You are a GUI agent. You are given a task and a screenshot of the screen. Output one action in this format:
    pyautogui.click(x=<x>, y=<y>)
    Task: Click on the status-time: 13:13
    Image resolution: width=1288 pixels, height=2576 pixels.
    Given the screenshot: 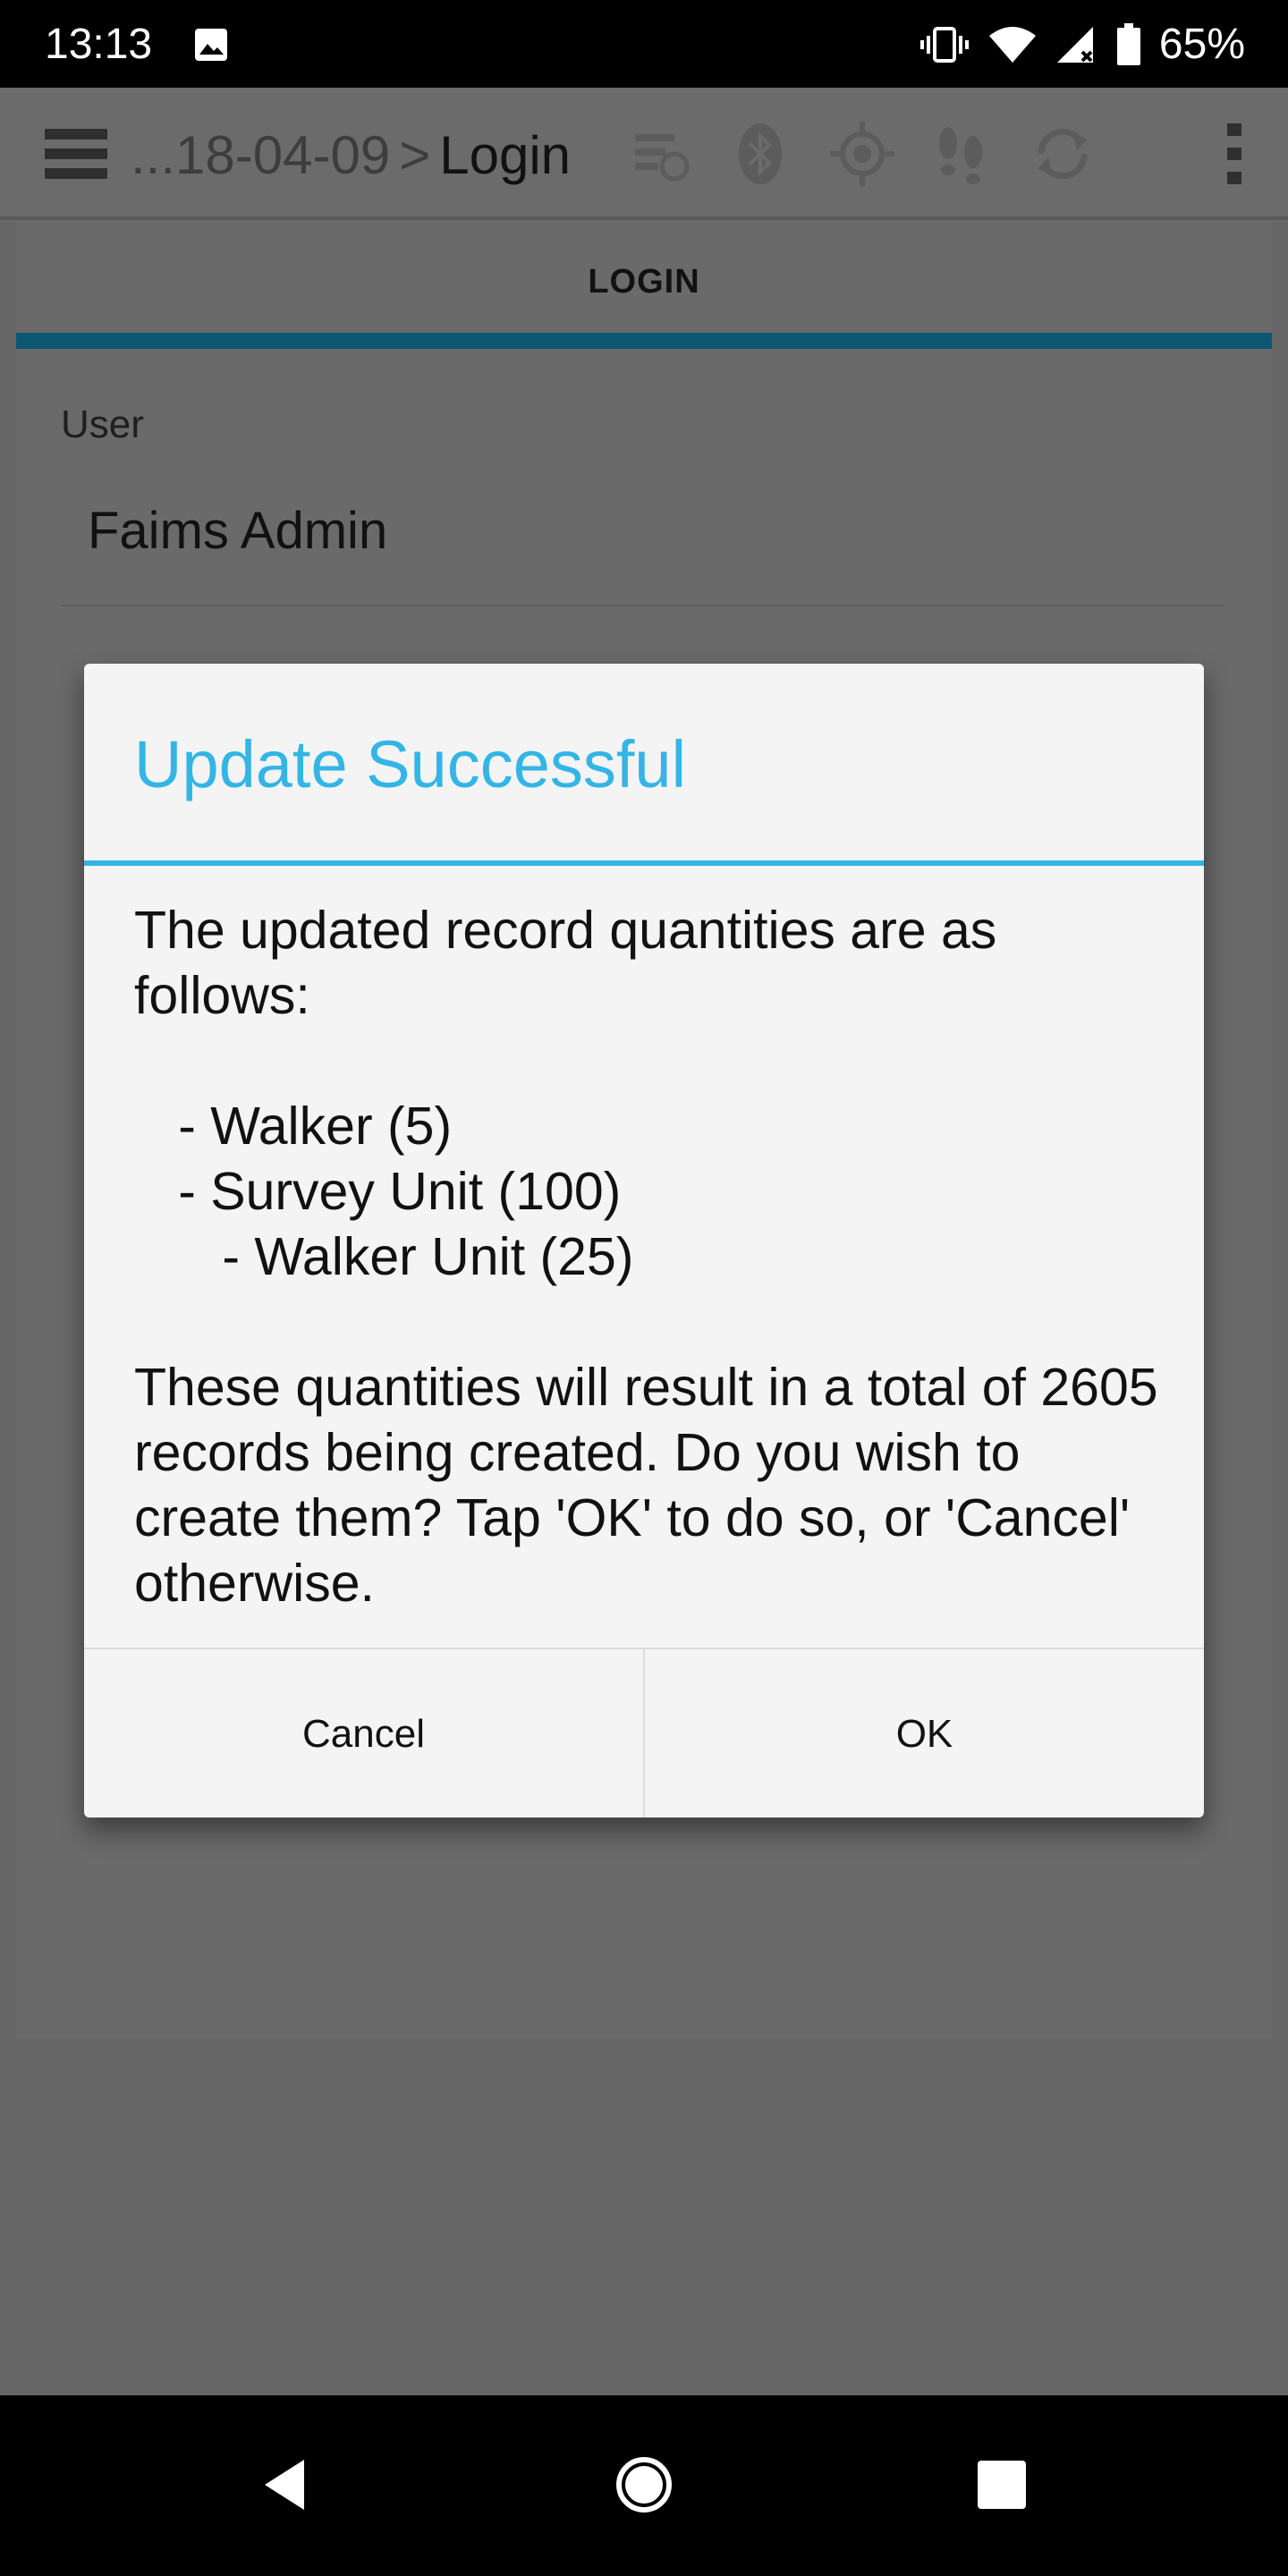 What is the action you would take?
    pyautogui.click(x=99, y=44)
    